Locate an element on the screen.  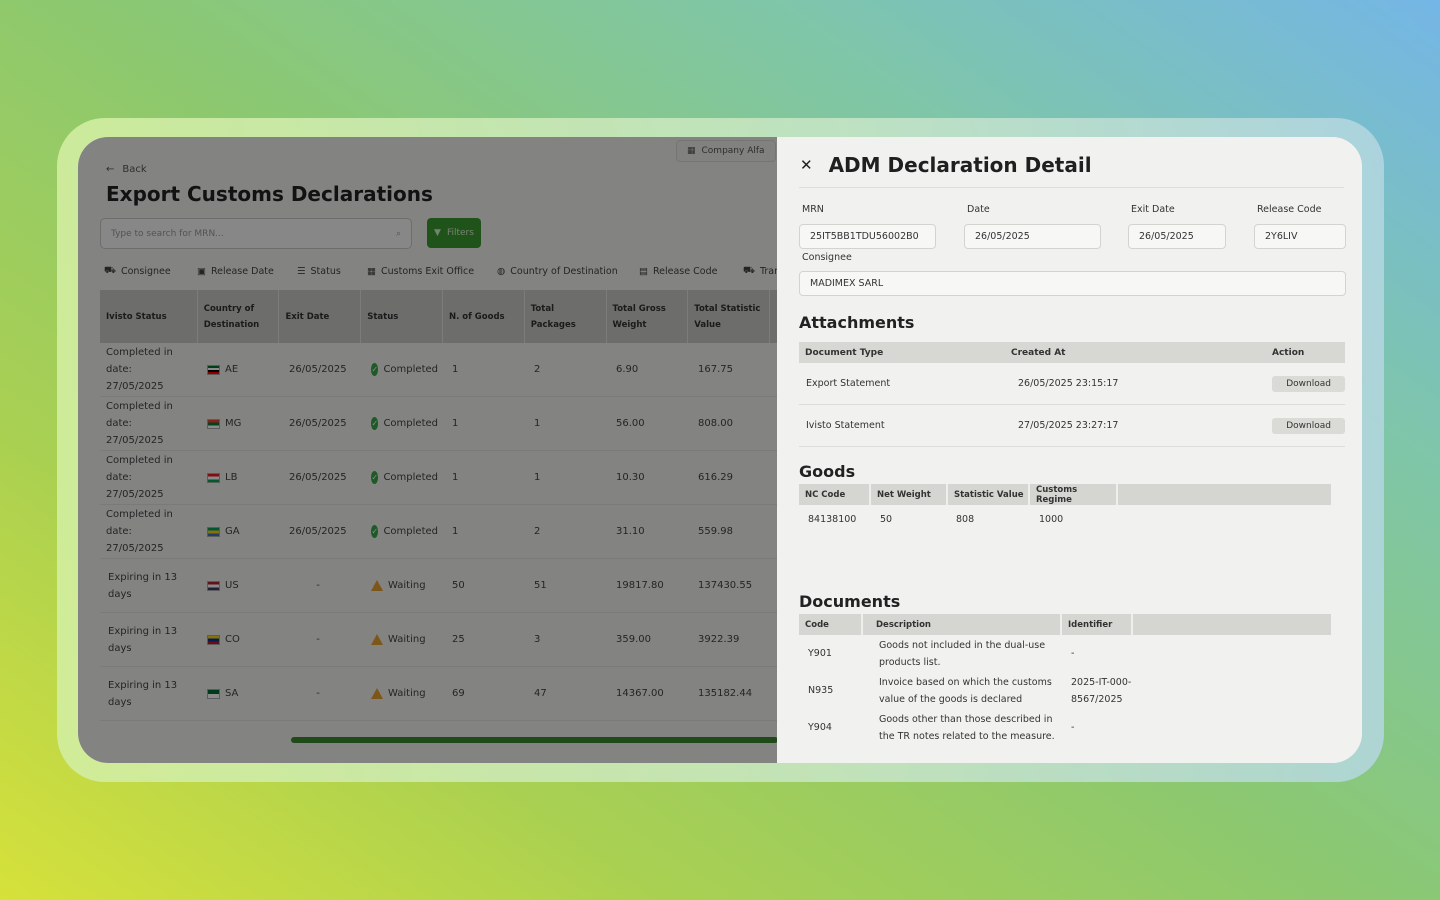
col-created-at: Created At is located at coordinates (1038, 352).